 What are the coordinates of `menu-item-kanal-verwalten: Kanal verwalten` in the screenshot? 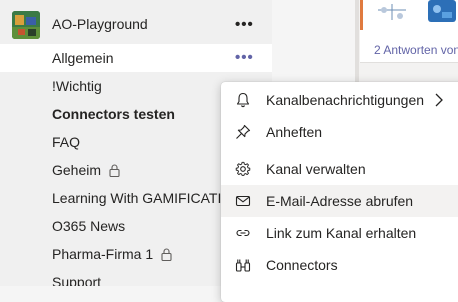 It's located at (339, 169).